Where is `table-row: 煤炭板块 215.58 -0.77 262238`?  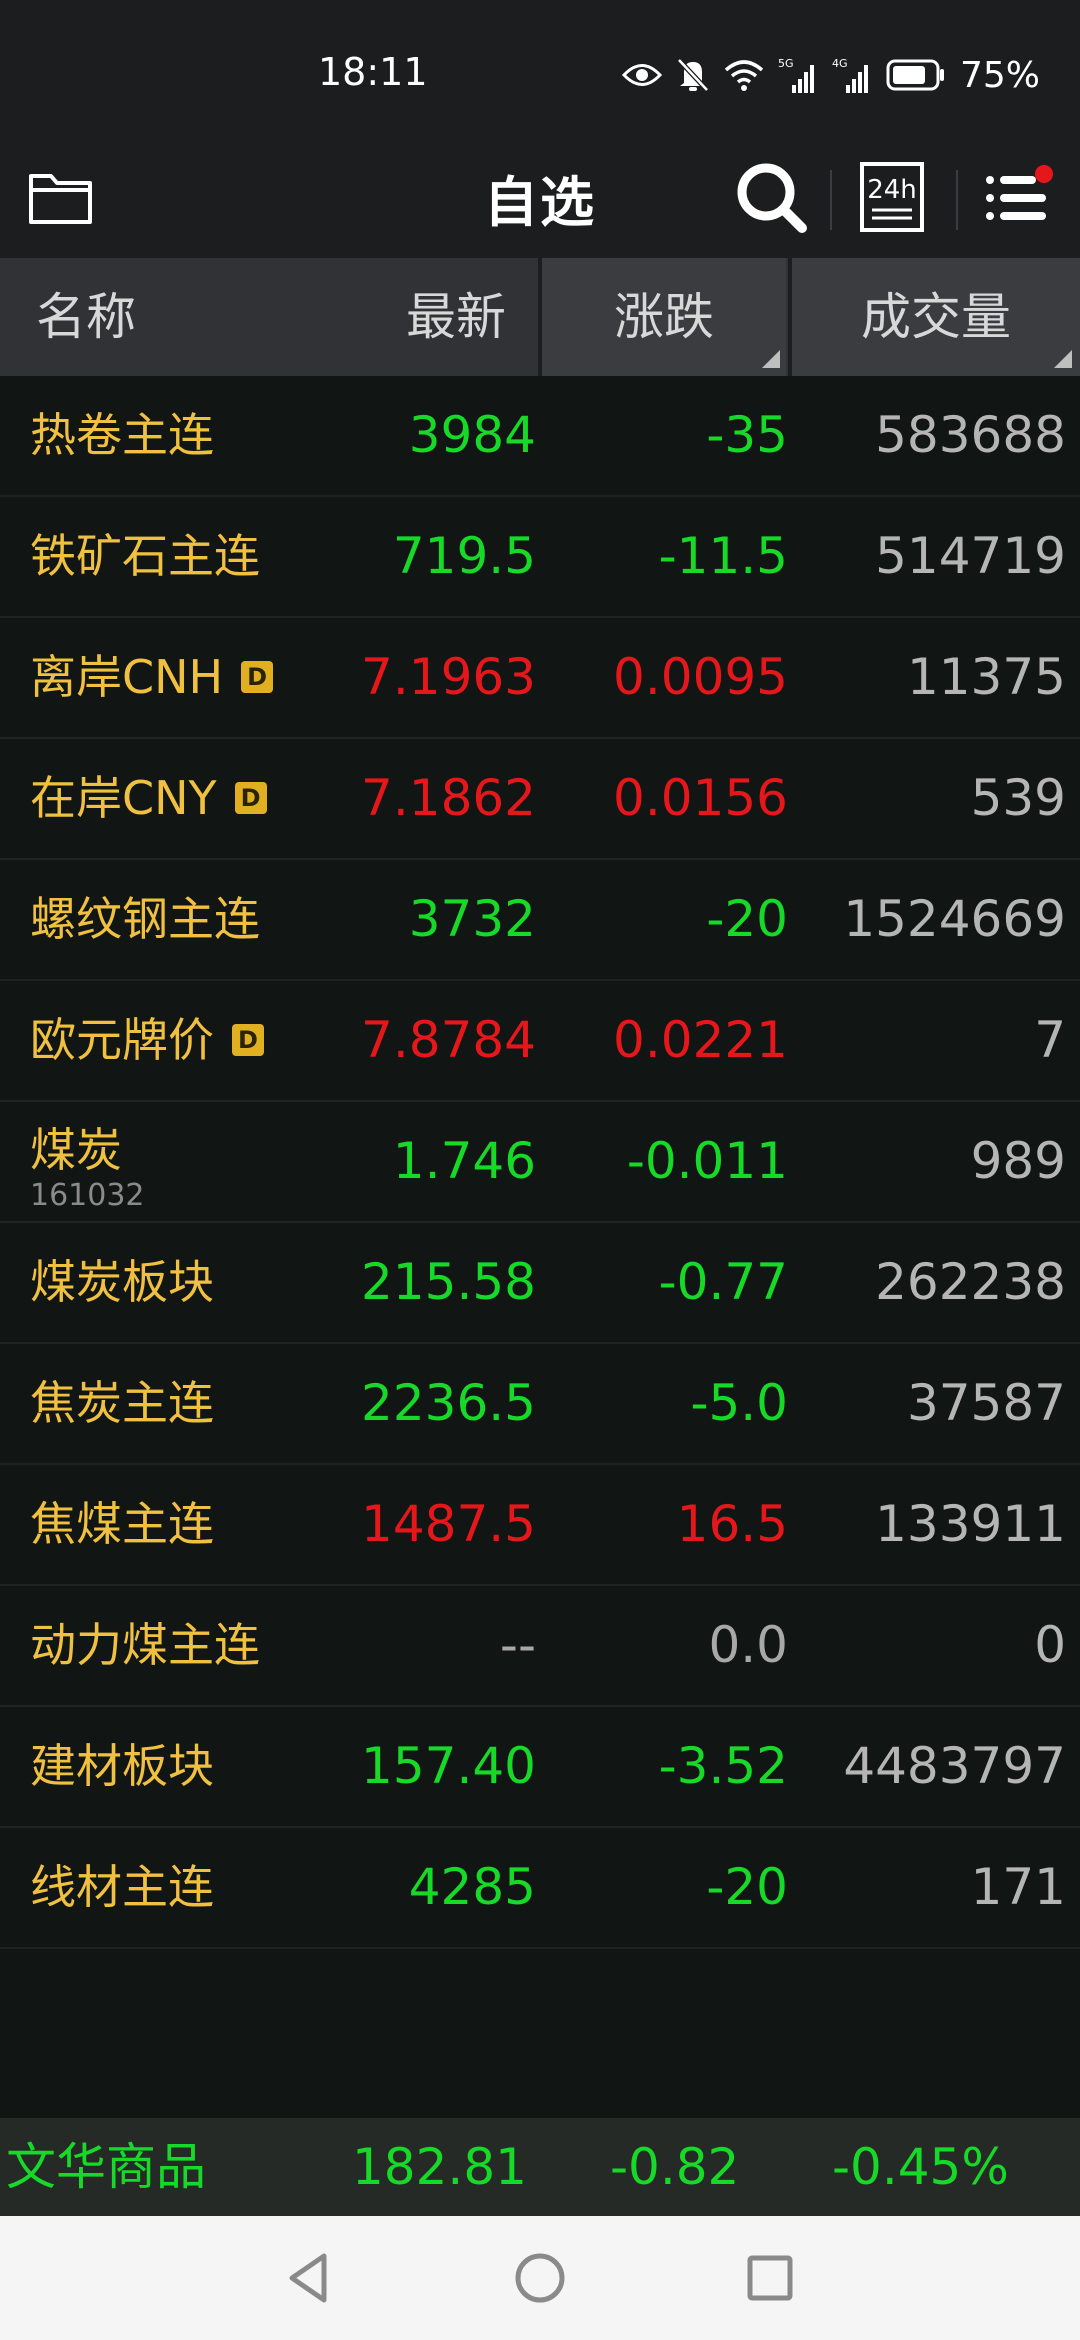
table-row: 煤炭板块 215.58 -0.77 262238 is located at coordinates (540, 1283).